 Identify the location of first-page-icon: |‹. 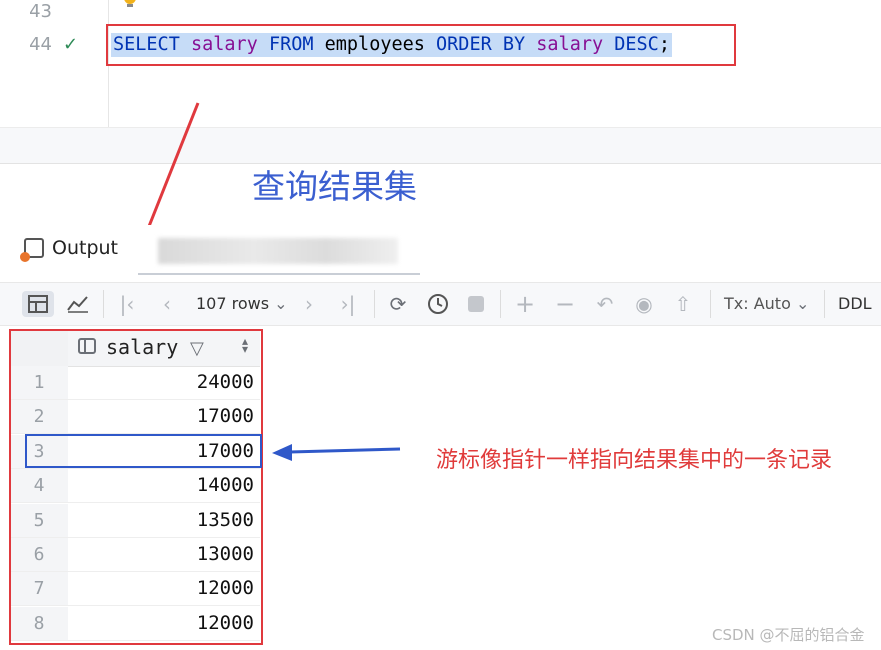
(127, 304).